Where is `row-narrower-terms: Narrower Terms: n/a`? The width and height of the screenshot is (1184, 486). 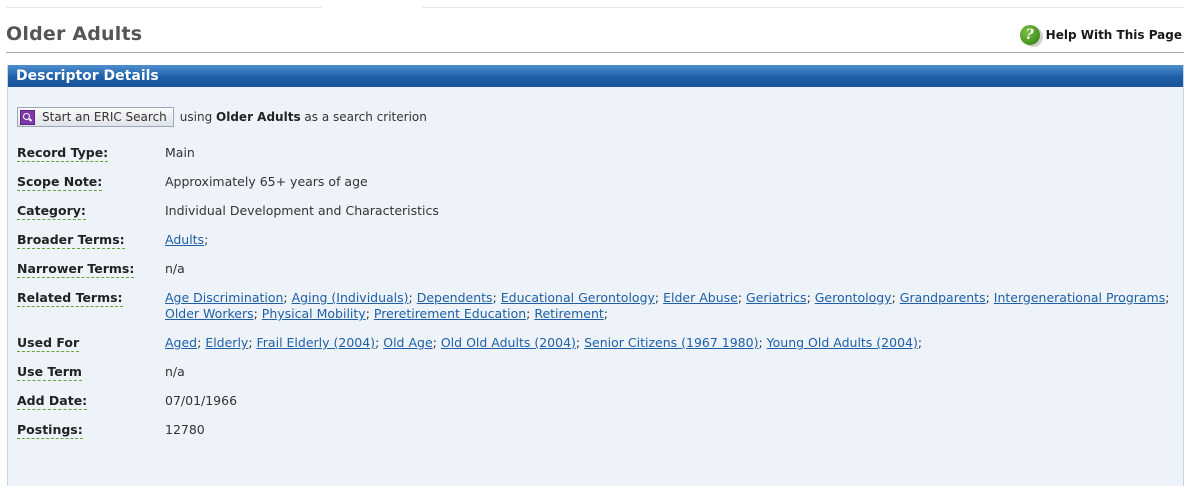 row-narrower-terms: Narrower Terms: n/a is located at coordinates (597, 275).